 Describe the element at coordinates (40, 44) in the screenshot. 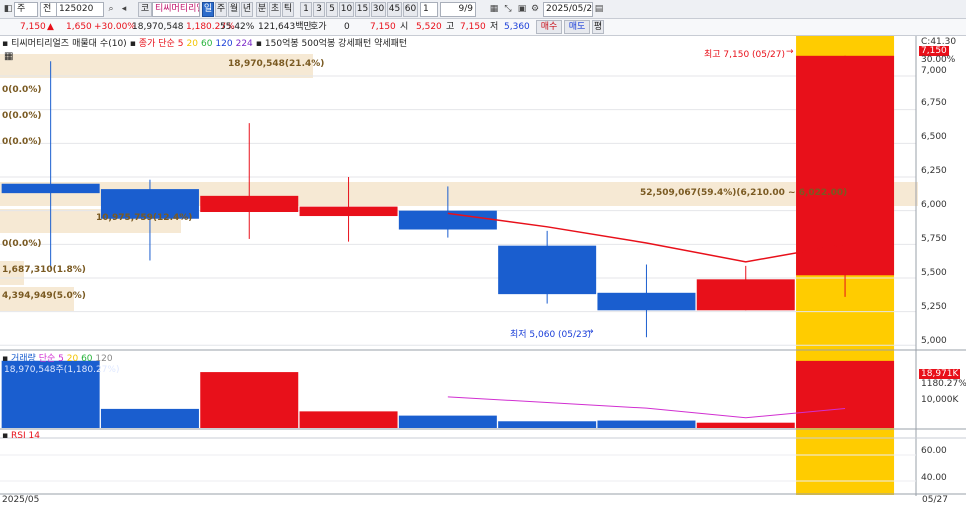

I see `legend-stock-name: 티씨머티리얼즈` at that location.